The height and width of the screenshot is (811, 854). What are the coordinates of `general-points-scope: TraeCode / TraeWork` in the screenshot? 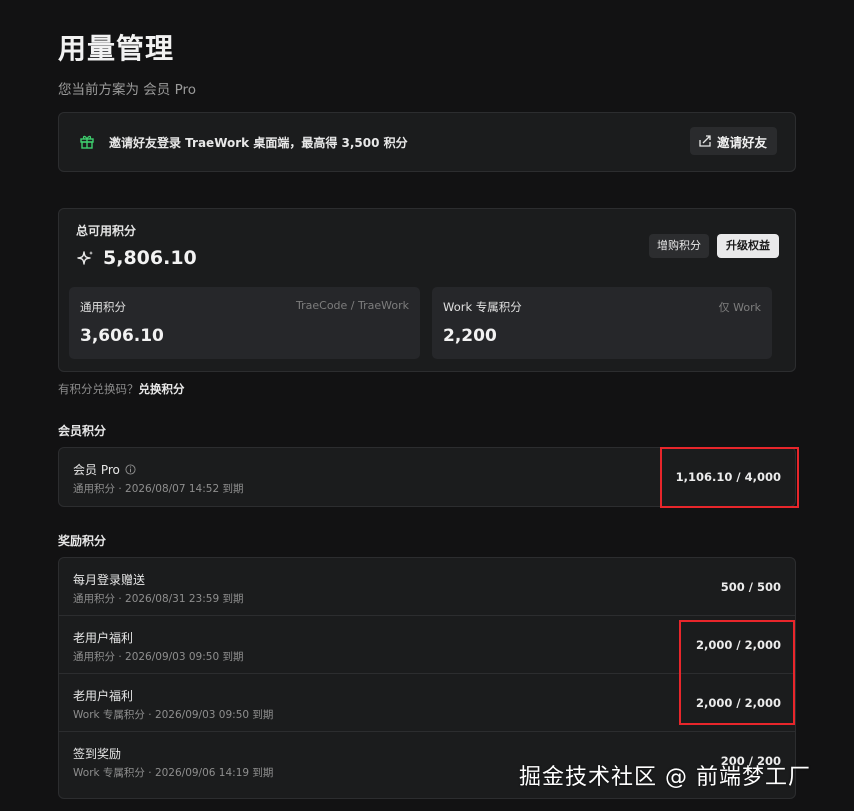 It's located at (352, 305).